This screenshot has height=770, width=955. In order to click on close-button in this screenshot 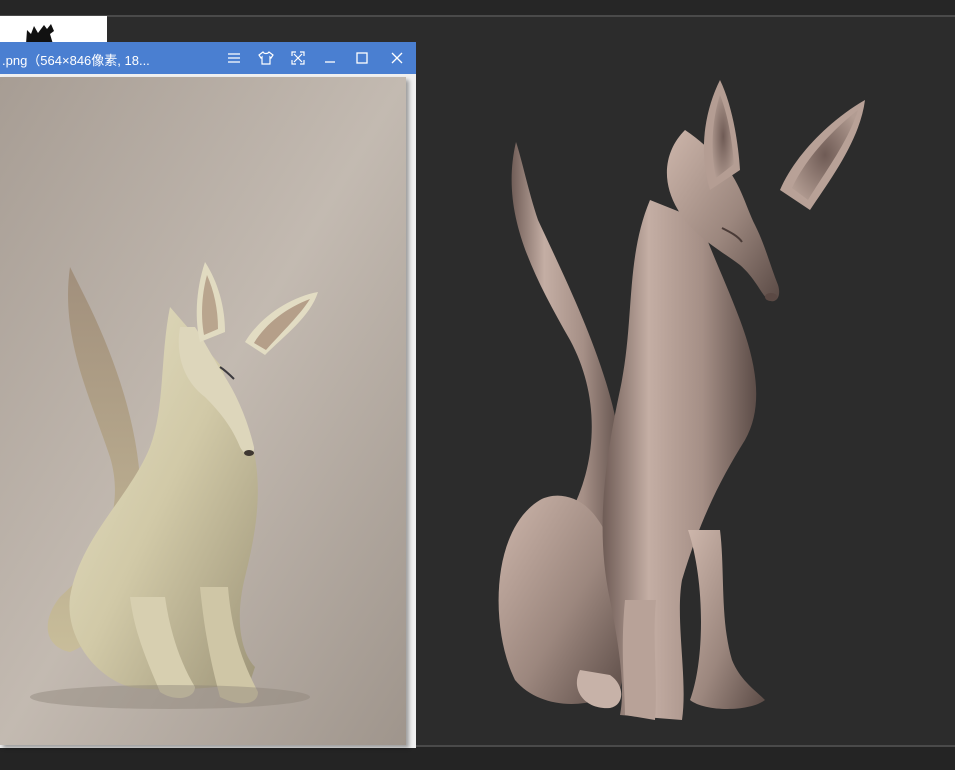, I will do `click(397, 58)`.